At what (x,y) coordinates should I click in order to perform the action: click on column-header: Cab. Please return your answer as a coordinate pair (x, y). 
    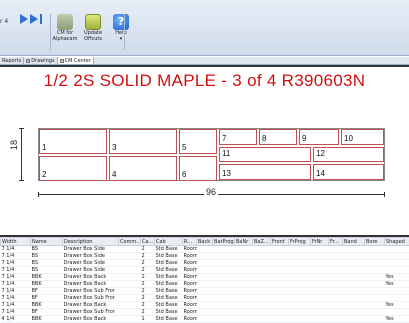
    Looking at the image, I should click on (168, 241).